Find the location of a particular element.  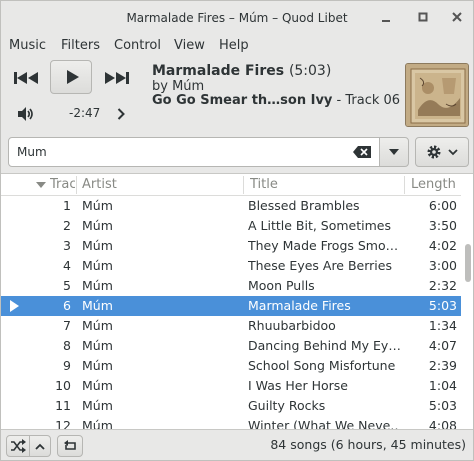

menu-view: View is located at coordinates (189, 45).